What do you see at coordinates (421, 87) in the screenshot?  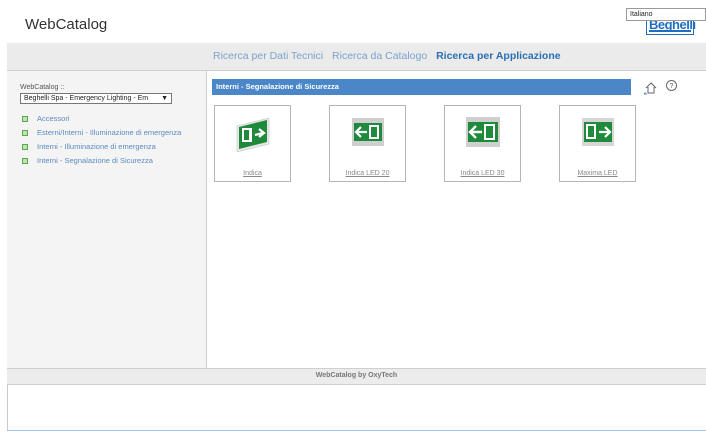 I see `section-title-bar: Interni - Segnalazione di Sicurezza` at bounding box center [421, 87].